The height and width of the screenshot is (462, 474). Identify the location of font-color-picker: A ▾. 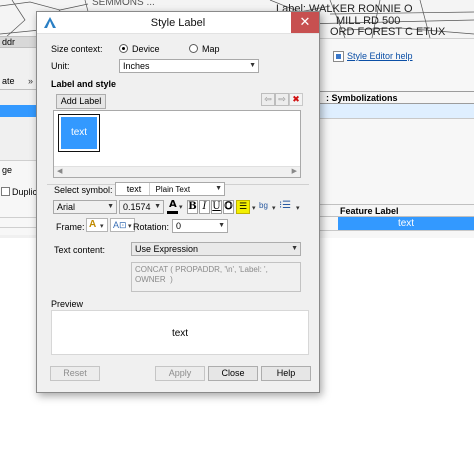
(174, 207).